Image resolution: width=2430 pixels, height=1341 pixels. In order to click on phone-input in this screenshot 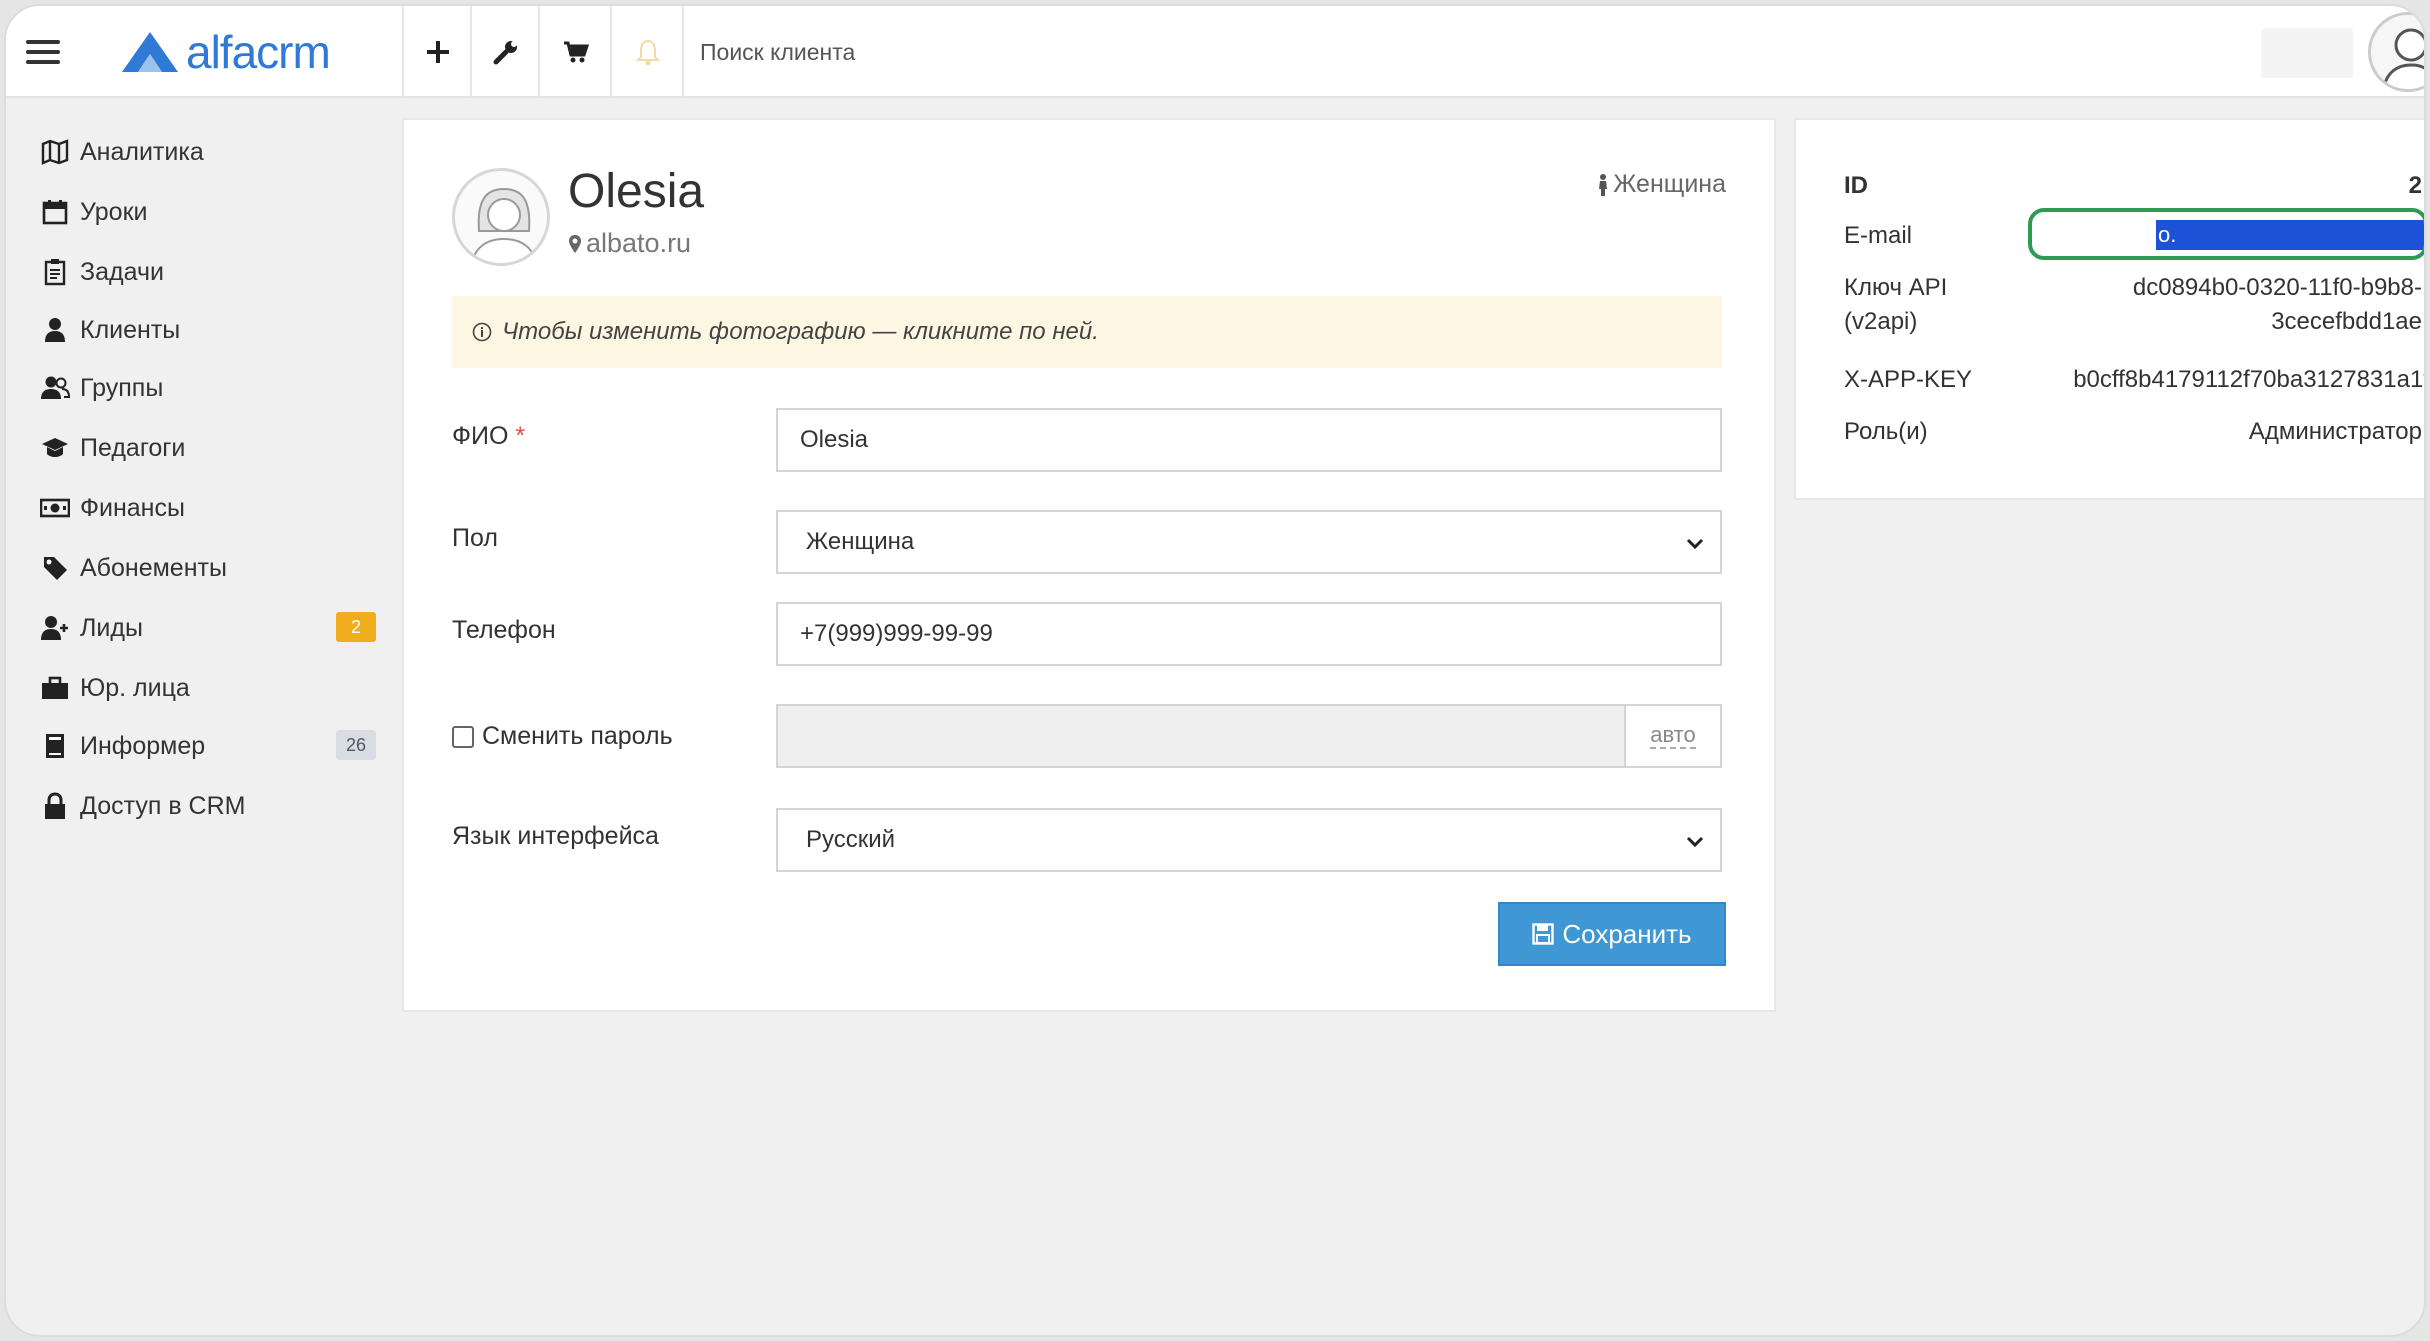, I will do `click(1249, 634)`.